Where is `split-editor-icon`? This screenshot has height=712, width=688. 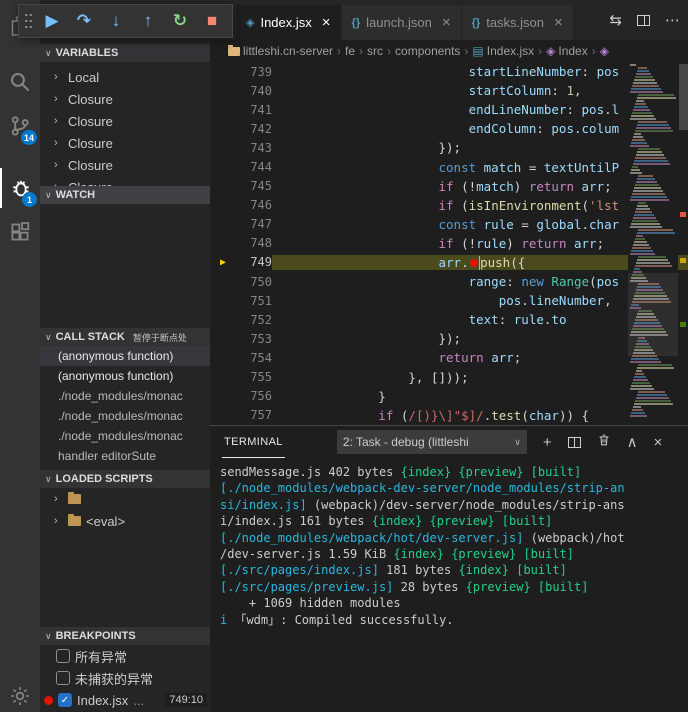
split-editor-icon is located at coordinates (643, 20).